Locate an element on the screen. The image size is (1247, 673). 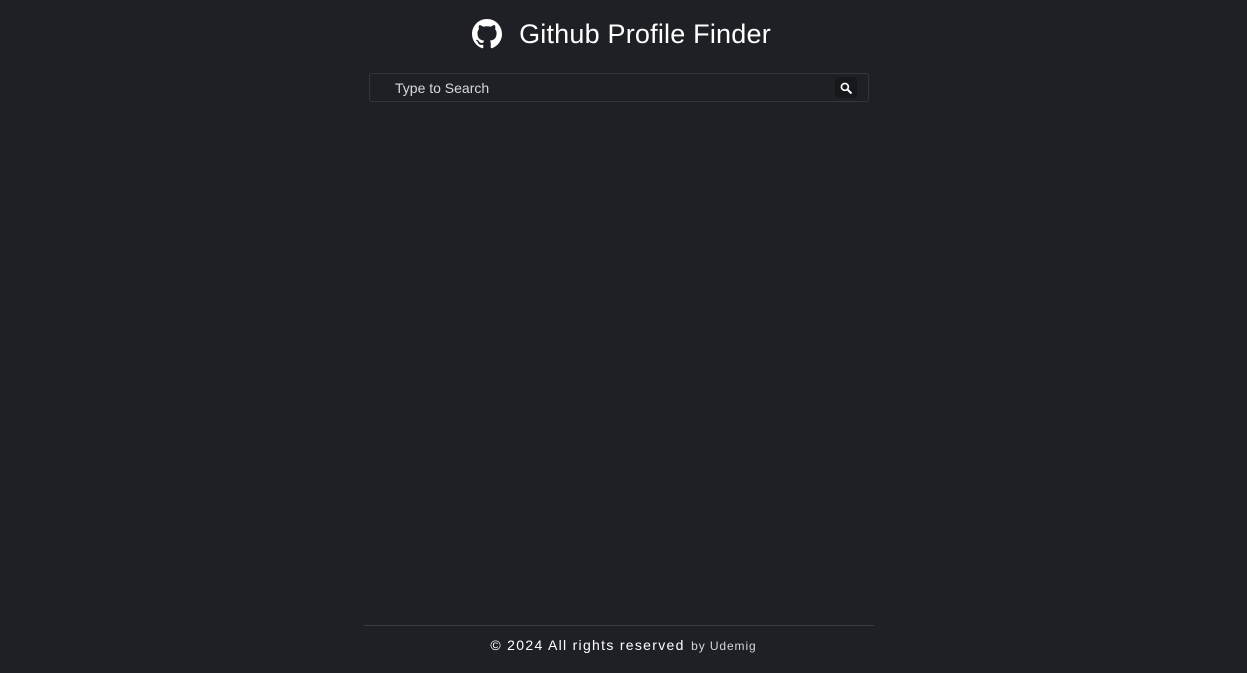
github-icon is located at coordinates (487, 34).